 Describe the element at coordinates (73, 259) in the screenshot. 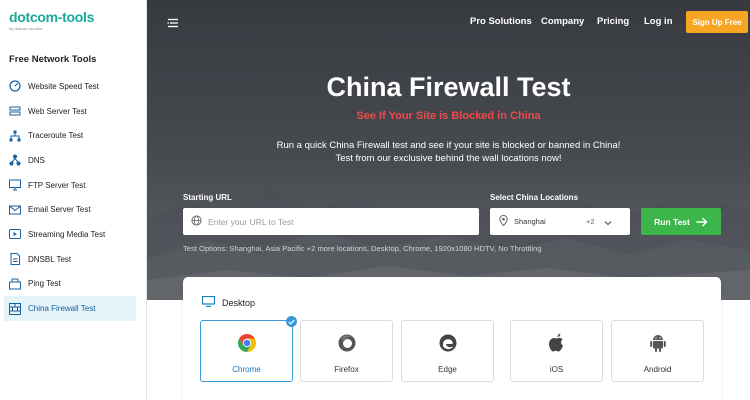

I see `sidebar-item-dnsbl-test: DNSBL Test` at that location.